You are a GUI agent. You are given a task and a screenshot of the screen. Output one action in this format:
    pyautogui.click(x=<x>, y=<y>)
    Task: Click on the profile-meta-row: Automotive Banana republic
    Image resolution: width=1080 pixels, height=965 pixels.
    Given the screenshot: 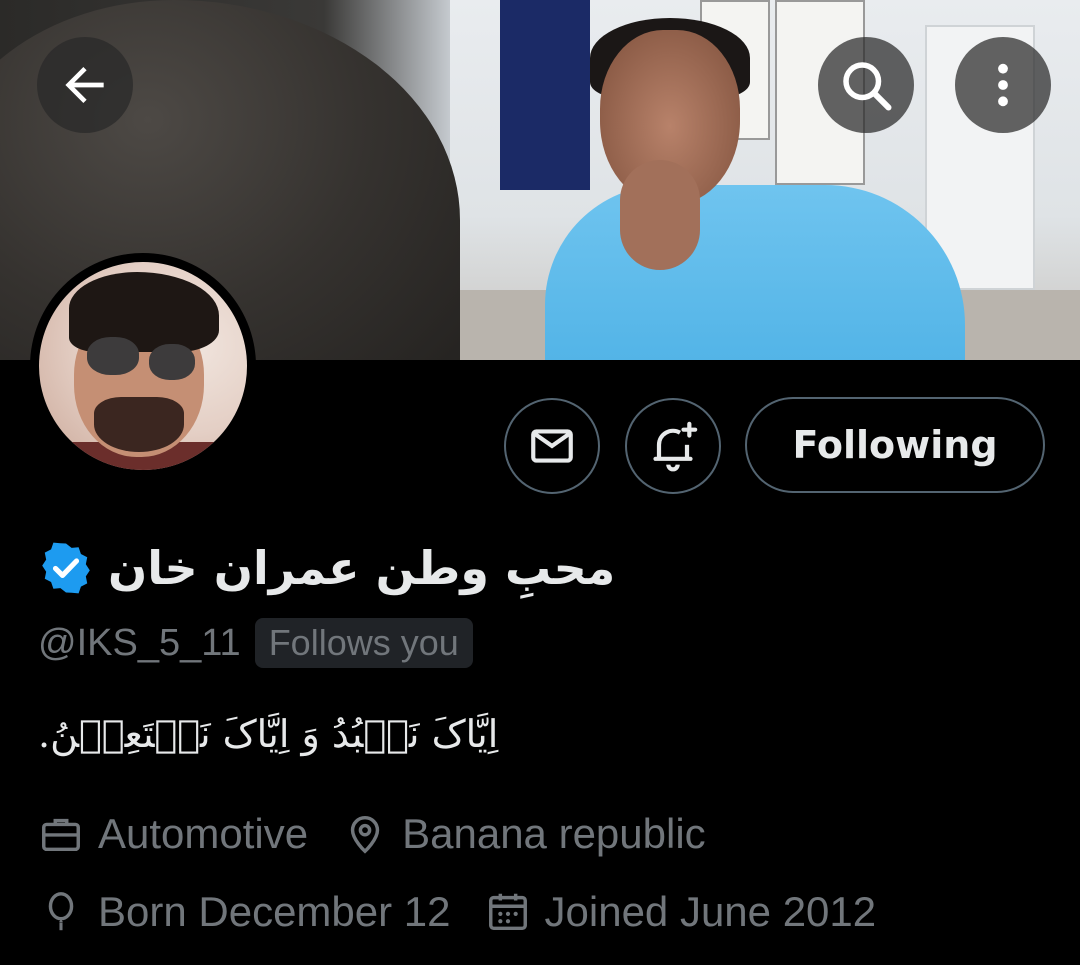 What is the action you would take?
    pyautogui.click(x=389, y=834)
    